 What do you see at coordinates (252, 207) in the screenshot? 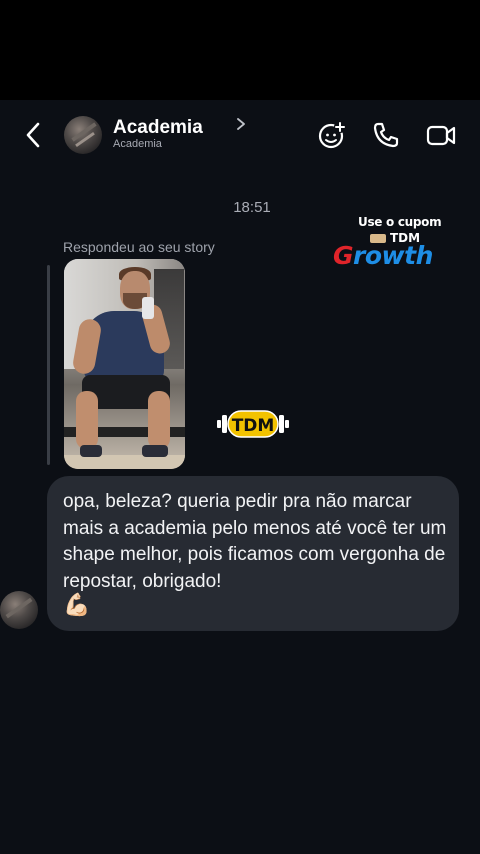
I see `message-timestamp: 18:51` at bounding box center [252, 207].